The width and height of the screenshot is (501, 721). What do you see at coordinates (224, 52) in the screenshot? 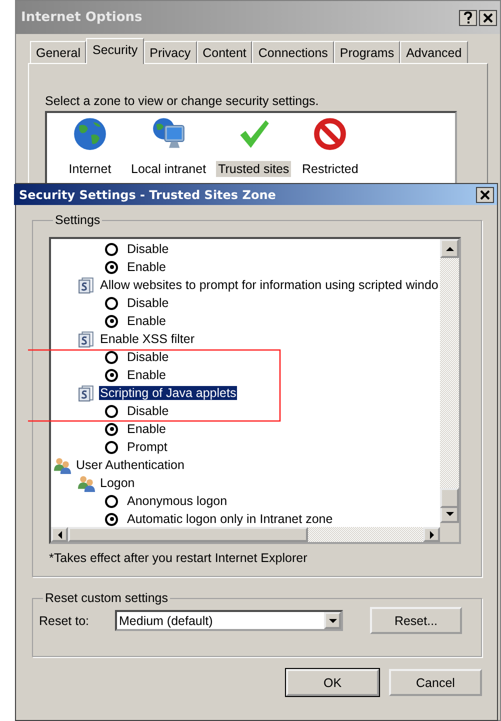
I see `tab: Content` at bounding box center [224, 52].